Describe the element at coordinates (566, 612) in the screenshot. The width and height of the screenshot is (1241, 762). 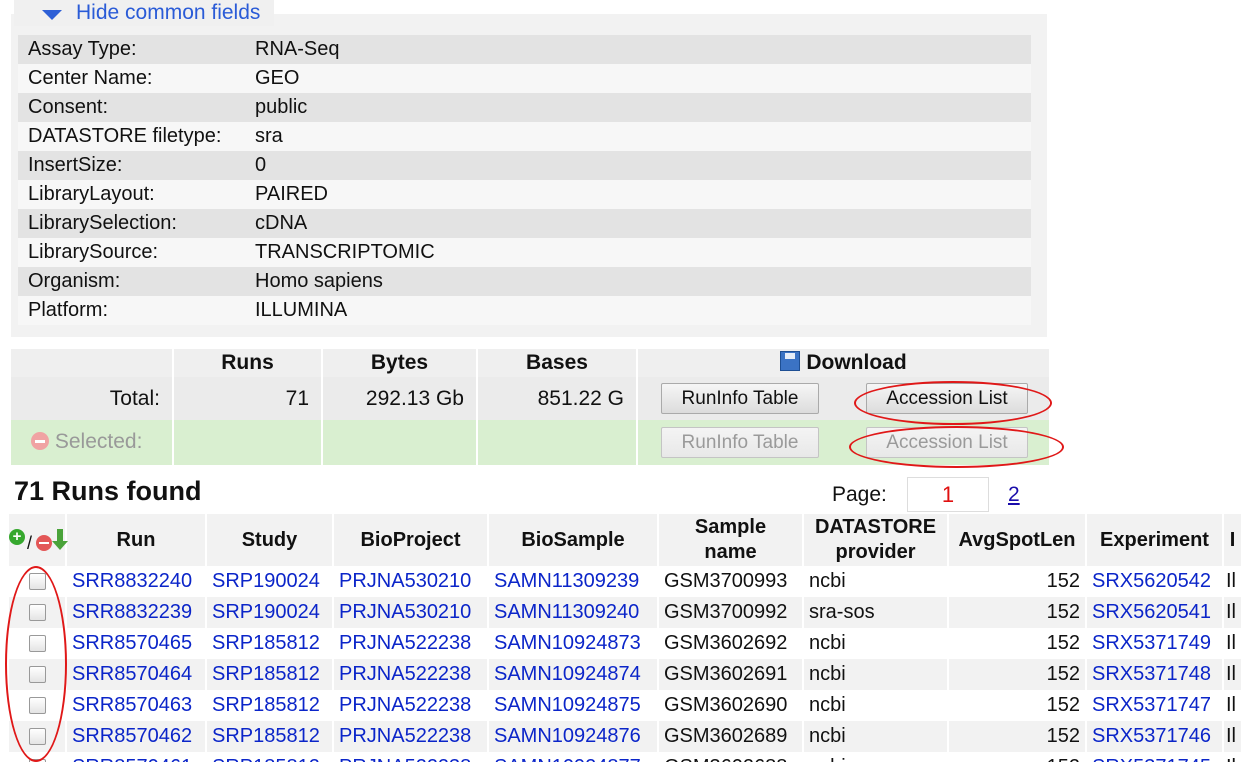
I see `biosample-link: SAMN11309240` at that location.